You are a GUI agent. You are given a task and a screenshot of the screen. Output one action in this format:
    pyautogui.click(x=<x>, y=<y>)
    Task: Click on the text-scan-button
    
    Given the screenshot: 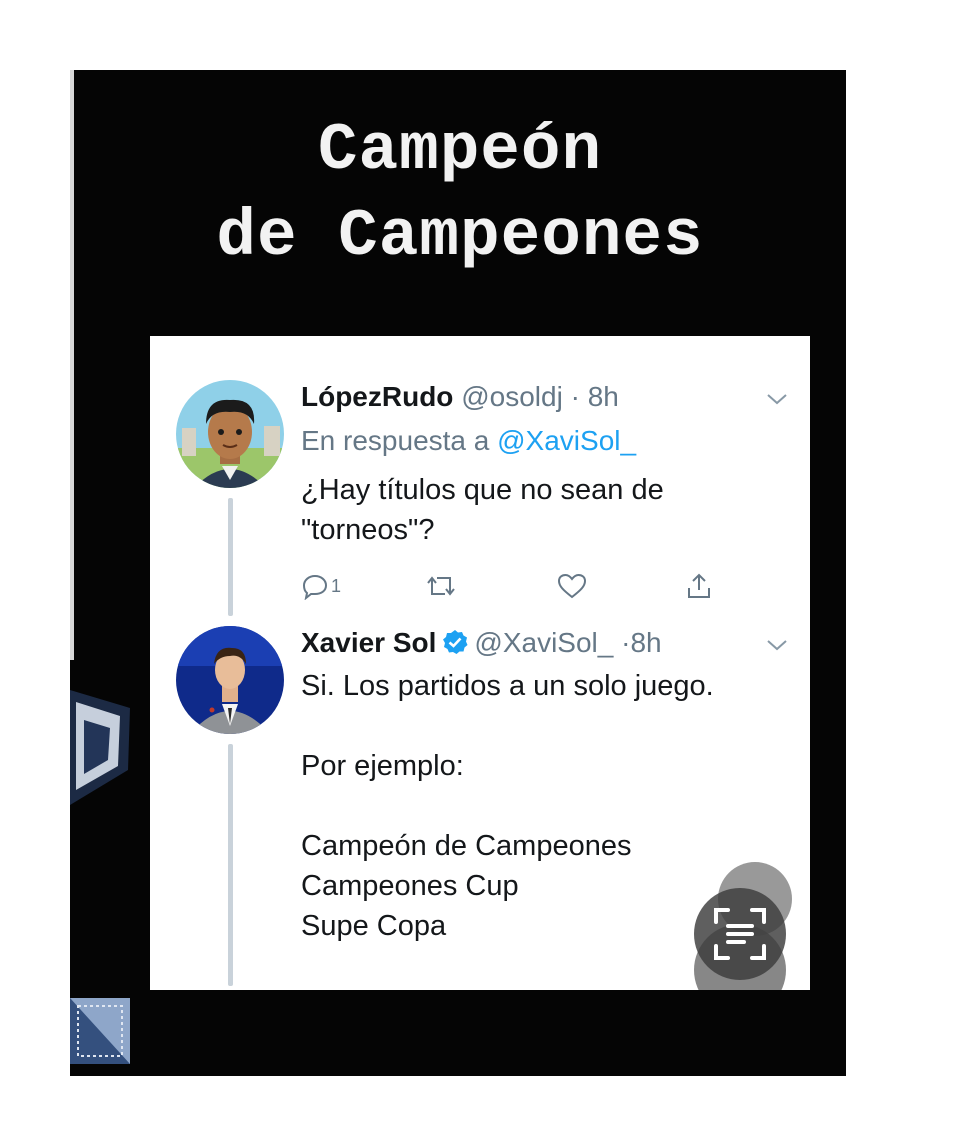 What is the action you would take?
    pyautogui.click(x=740, y=934)
    